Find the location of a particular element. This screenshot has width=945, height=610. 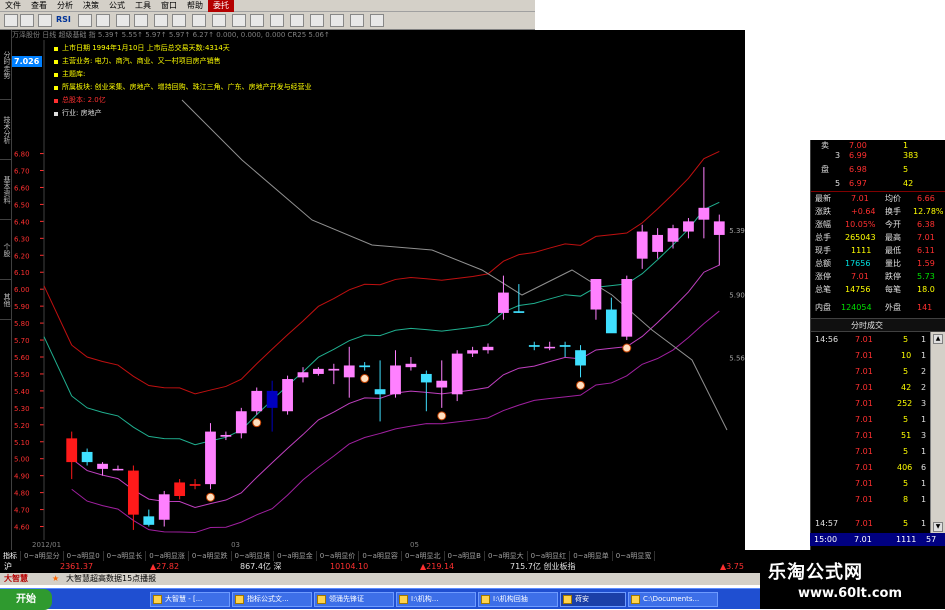

side-tab-other: 其他 is located at coordinates (6, 300).